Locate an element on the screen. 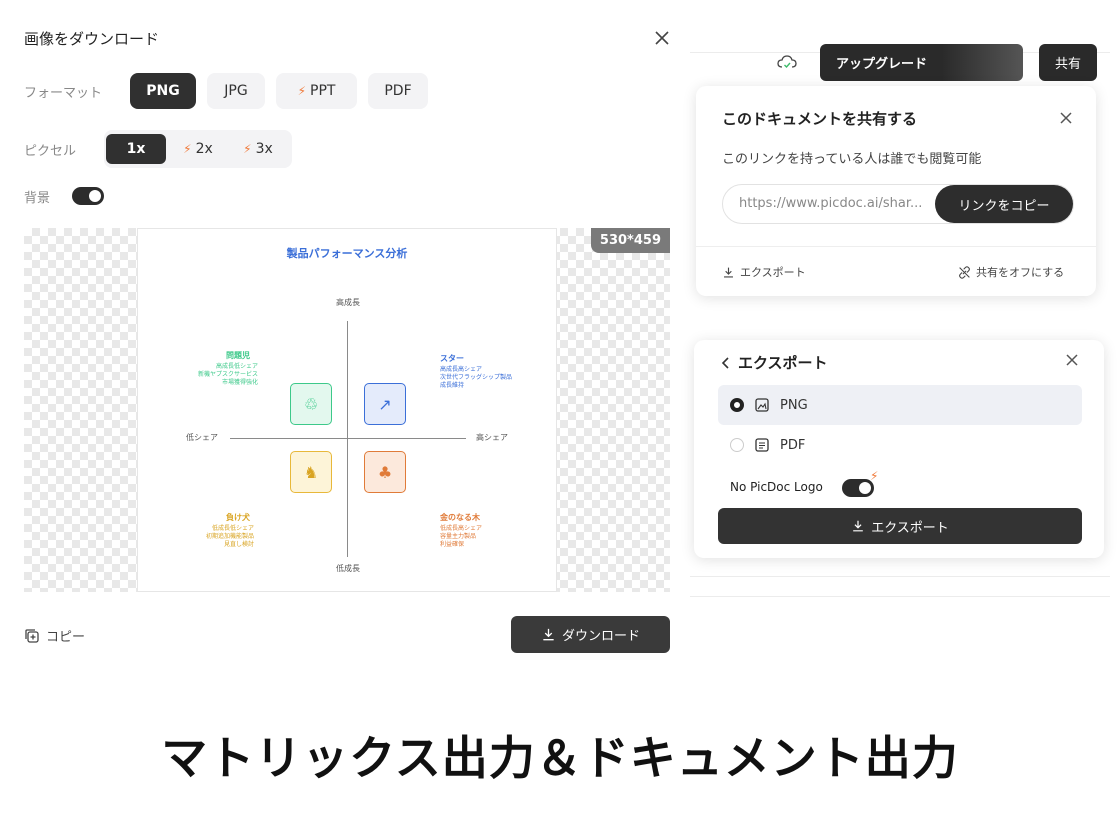  chevron-left-icon is located at coordinates (725, 362).